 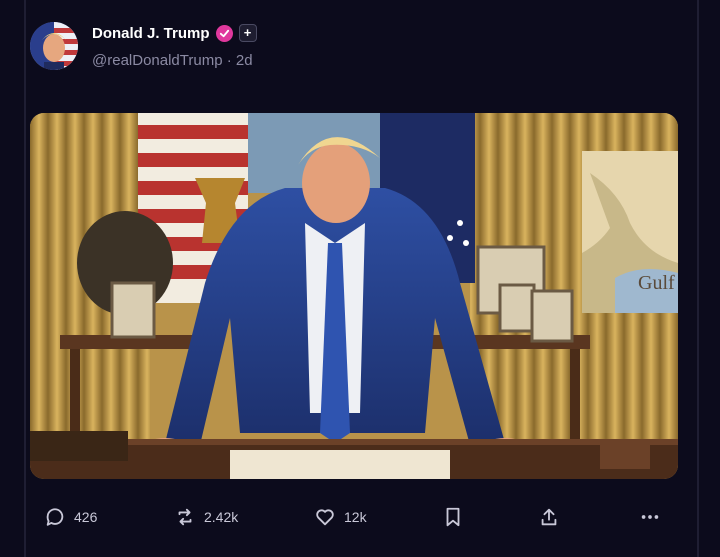 I want to click on share-icon, so click(x=549, y=517).